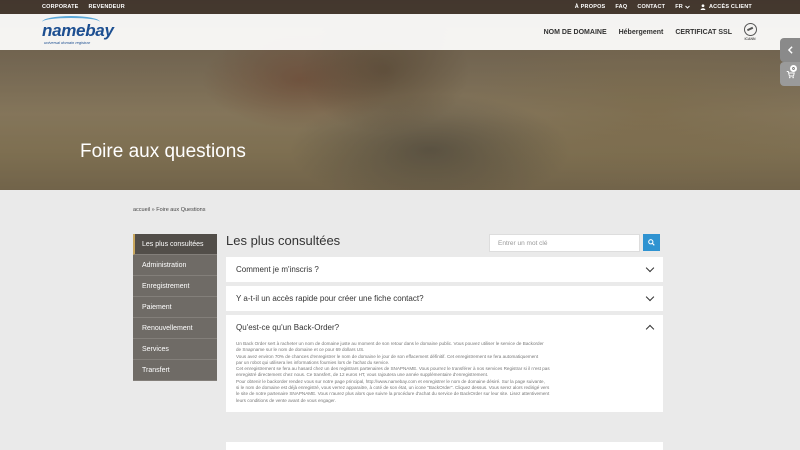 Image resolution: width=800 pixels, height=450 pixels. What do you see at coordinates (175, 349) in the screenshot?
I see `sidebar-item-services: Services` at bounding box center [175, 349].